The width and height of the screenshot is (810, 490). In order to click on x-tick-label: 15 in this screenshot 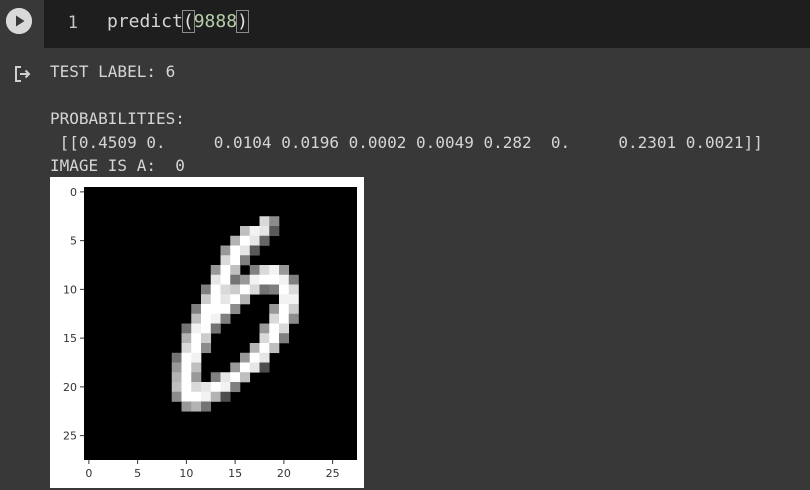, I will do `click(235, 473)`.